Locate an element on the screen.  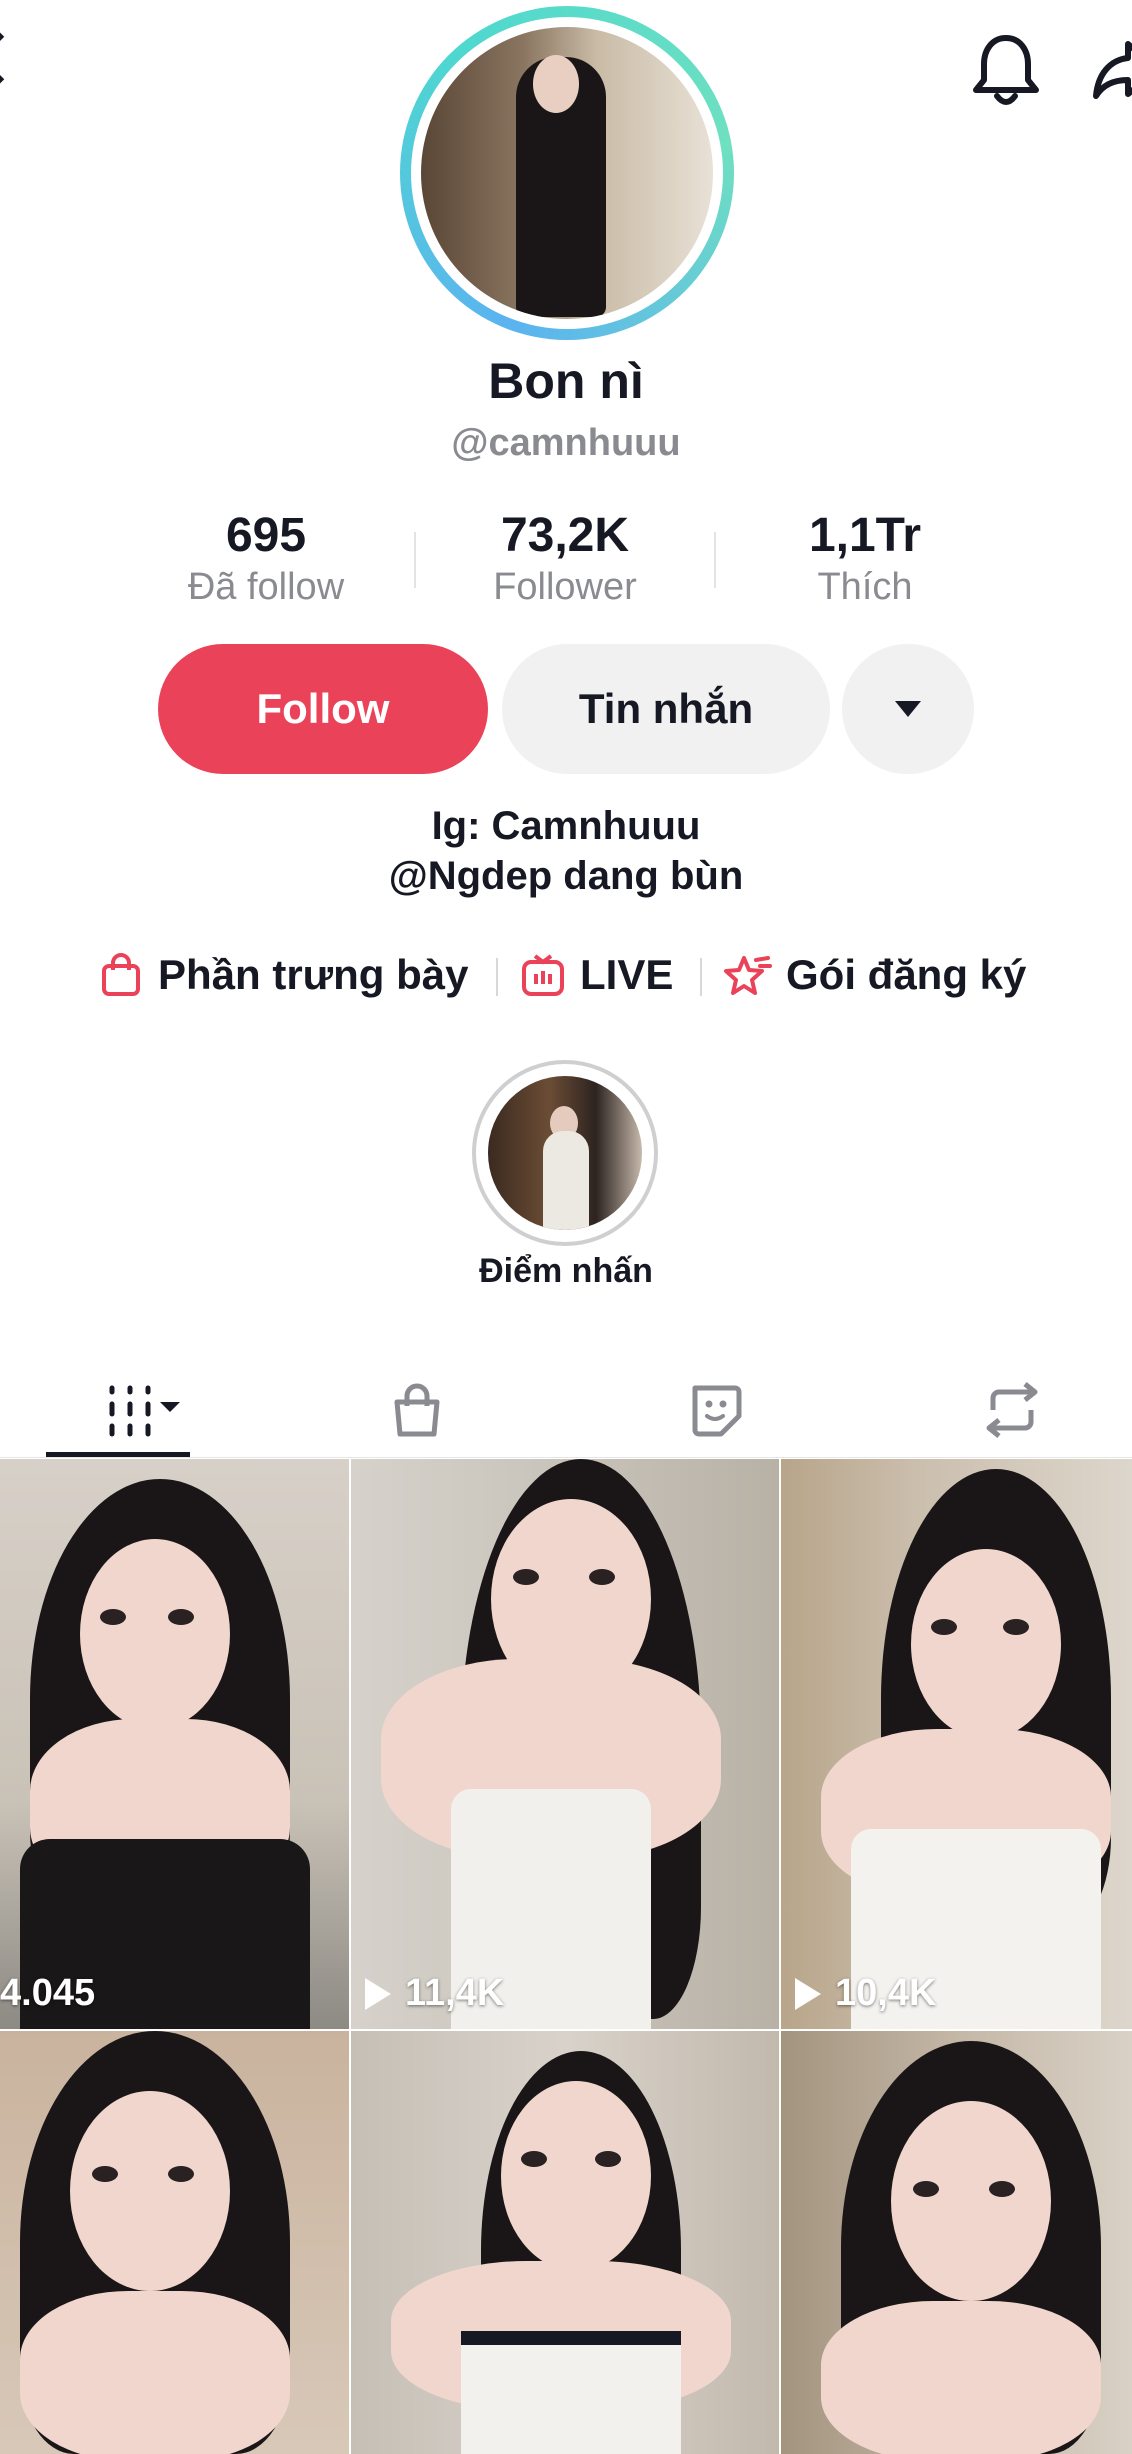
live-link: LIVE is located at coordinates (596, 975).